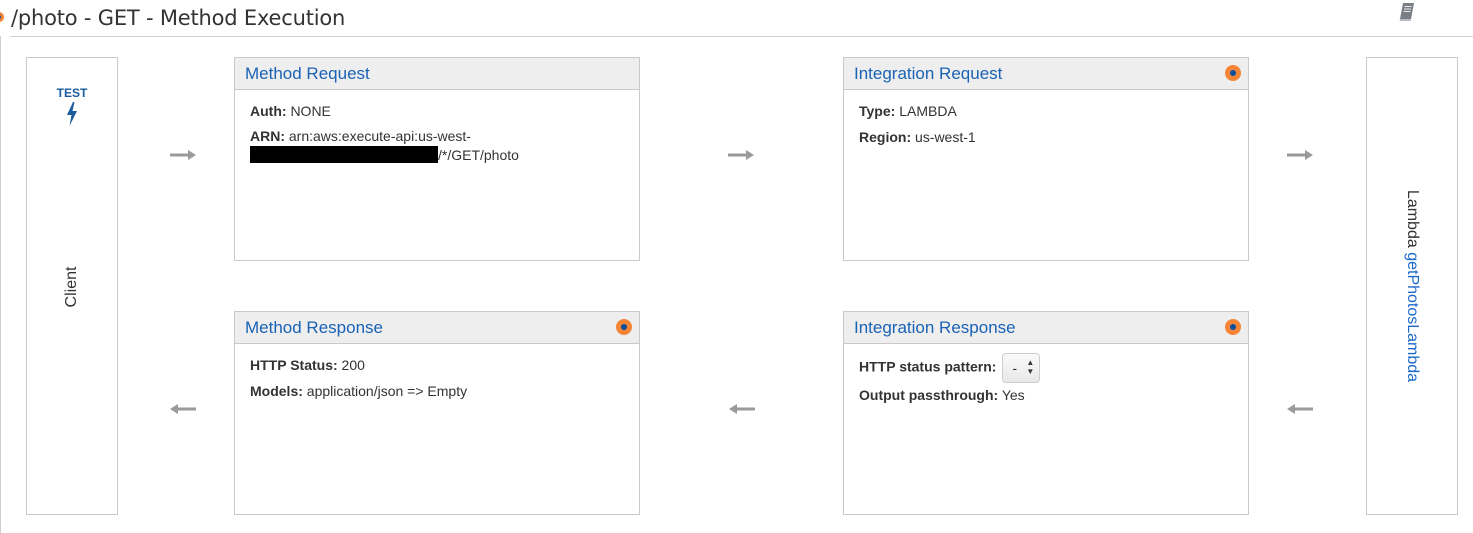 The image size is (1473, 533). What do you see at coordinates (877, 111) in the screenshot?
I see `type-label: Type:` at bounding box center [877, 111].